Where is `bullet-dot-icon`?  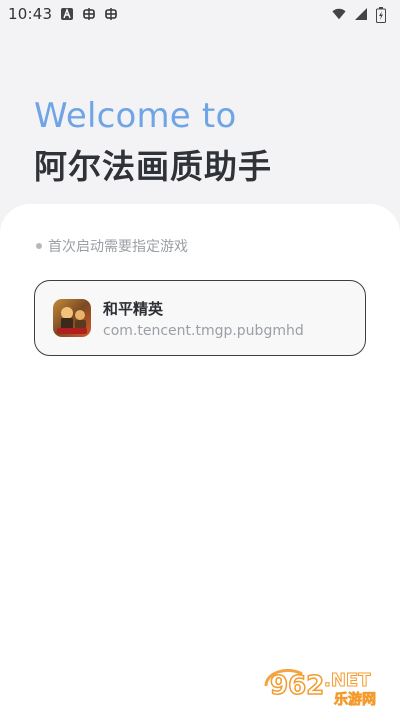 bullet-dot-icon is located at coordinates (39, 246).